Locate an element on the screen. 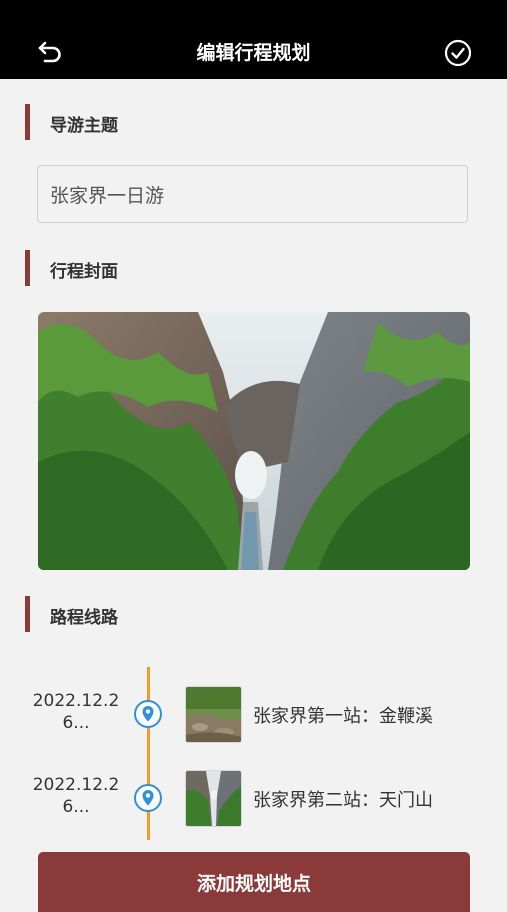  confirm-button is located at coordinates (458, 53).